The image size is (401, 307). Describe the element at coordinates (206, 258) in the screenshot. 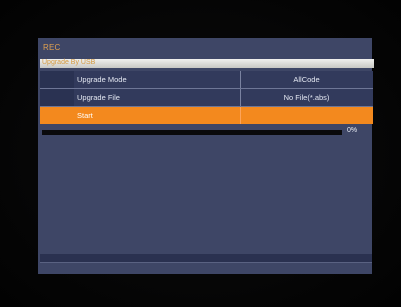

I see `footer-bar` at that location.